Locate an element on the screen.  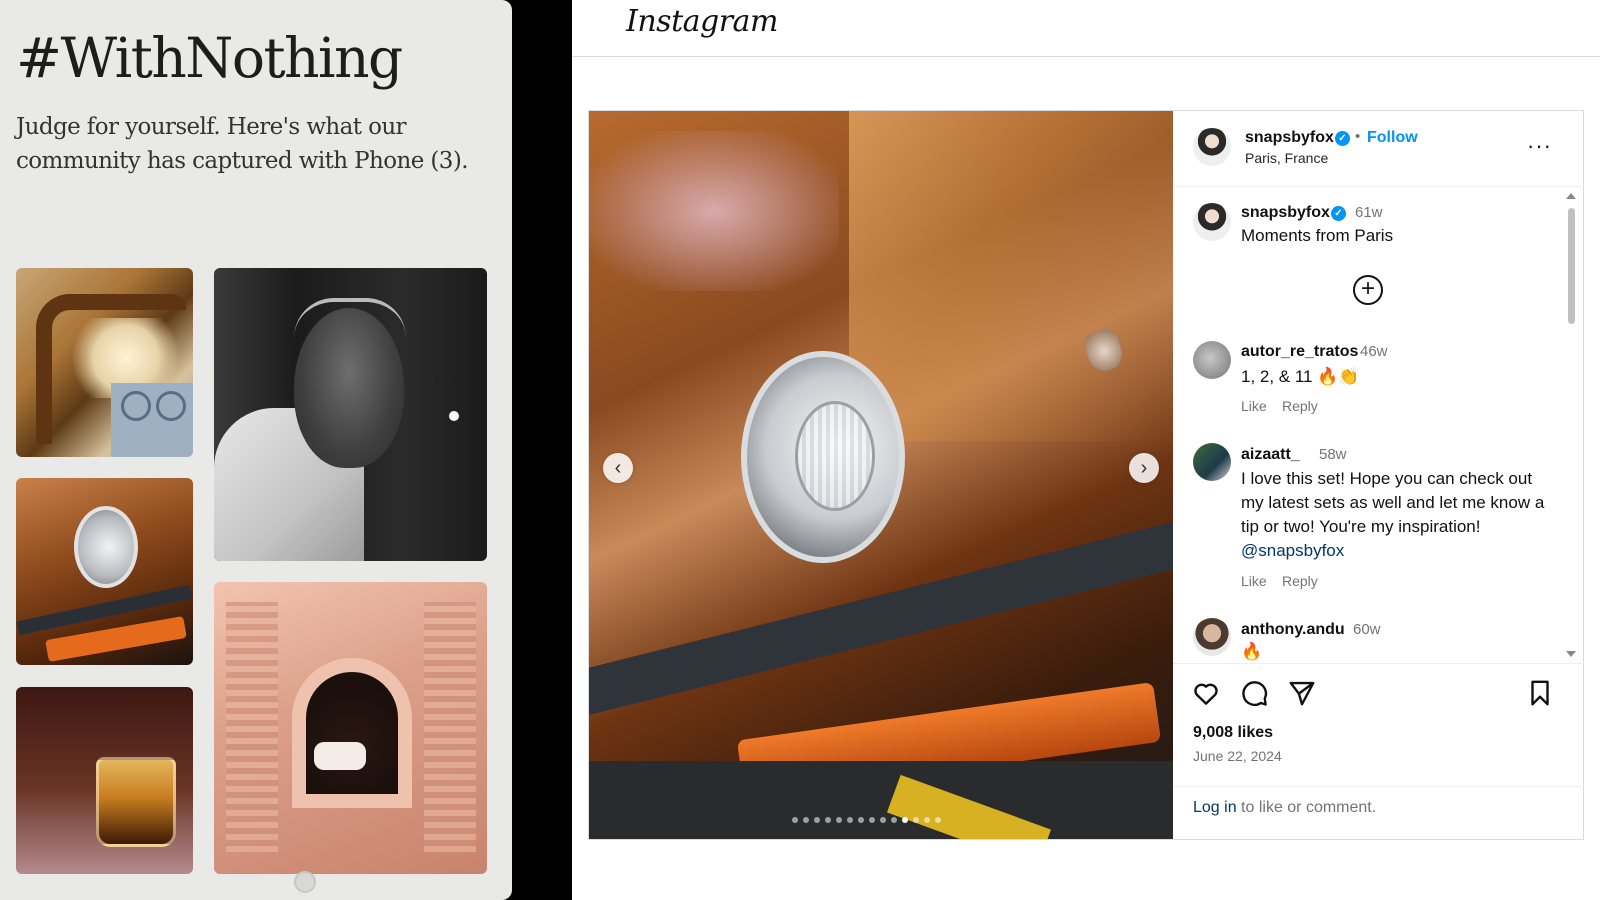
comment-text: 1, 2, & 11 🔥👏 is located at coordinates (1300, 376).